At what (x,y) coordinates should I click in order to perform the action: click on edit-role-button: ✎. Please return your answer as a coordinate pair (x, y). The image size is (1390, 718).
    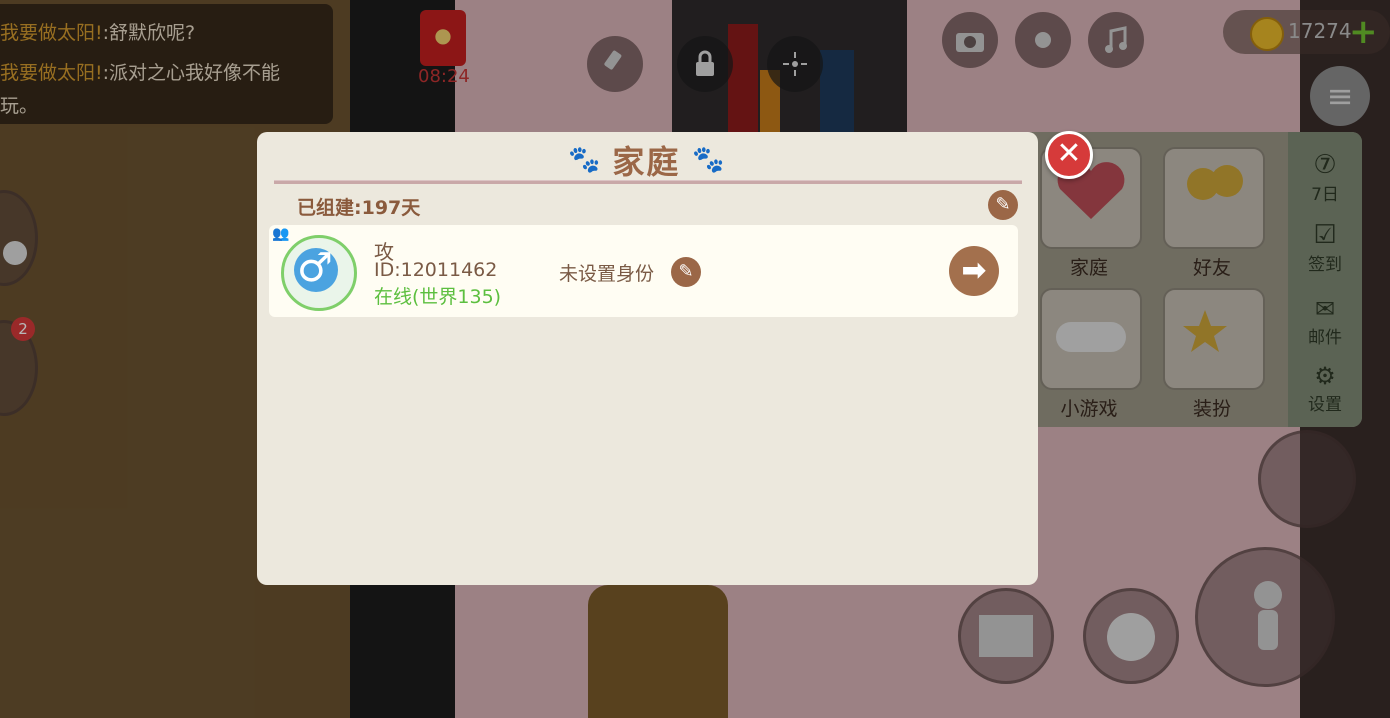
    Looking at the image, I should click on (686, 272).